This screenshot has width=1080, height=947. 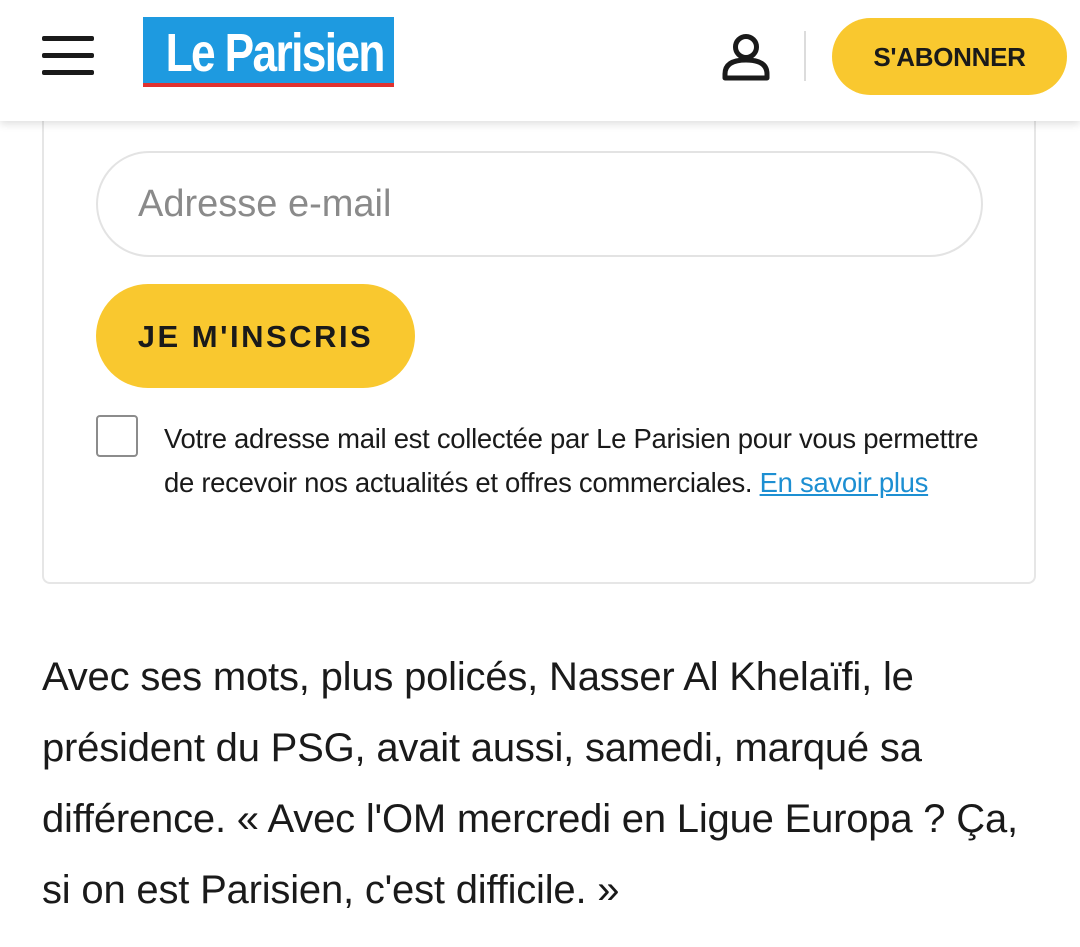 What do you see at coordinates (268, 85) in the screenshot?
I see `logo-underline` at bounding box center [268, 85].